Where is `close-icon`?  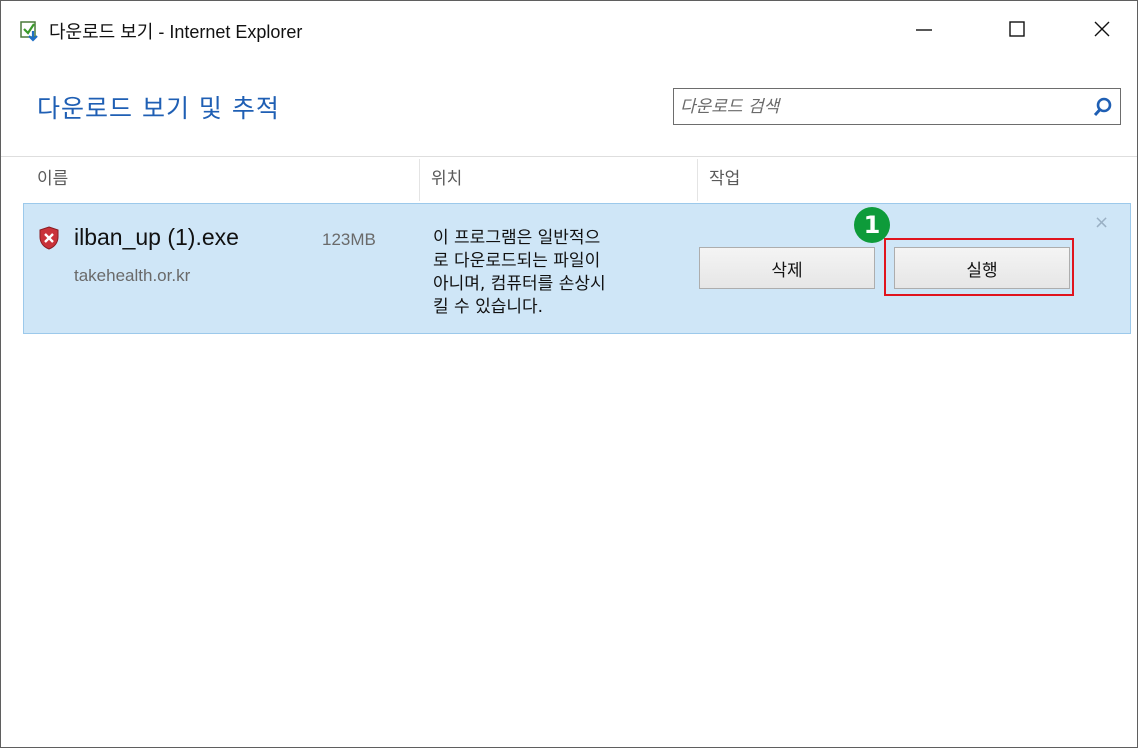
close-icon is located at coordinates (1102, 31).